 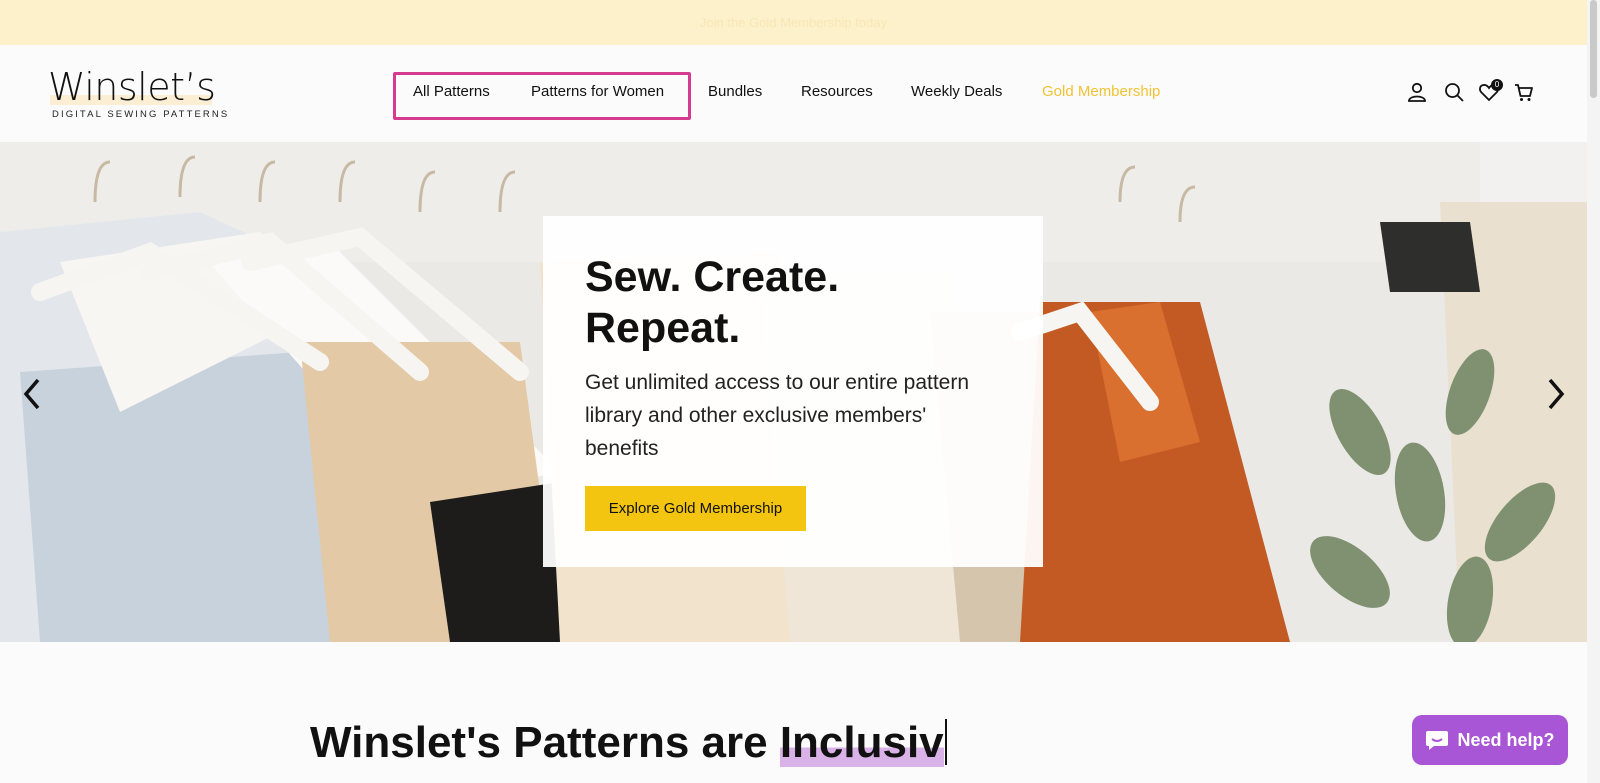 I want to click on need-help-button: Need help?, so click(x=1490, y=740).